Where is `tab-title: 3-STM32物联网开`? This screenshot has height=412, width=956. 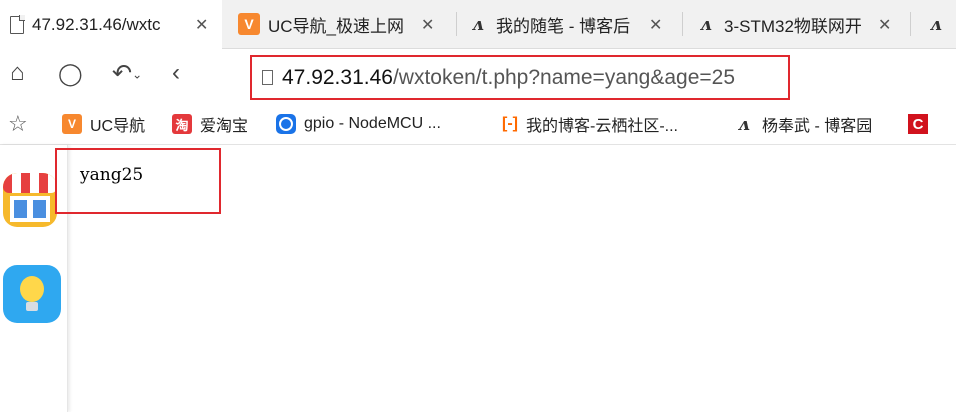
tab-title: 3-STM32物联网开 is located at coordinates (793, 26).